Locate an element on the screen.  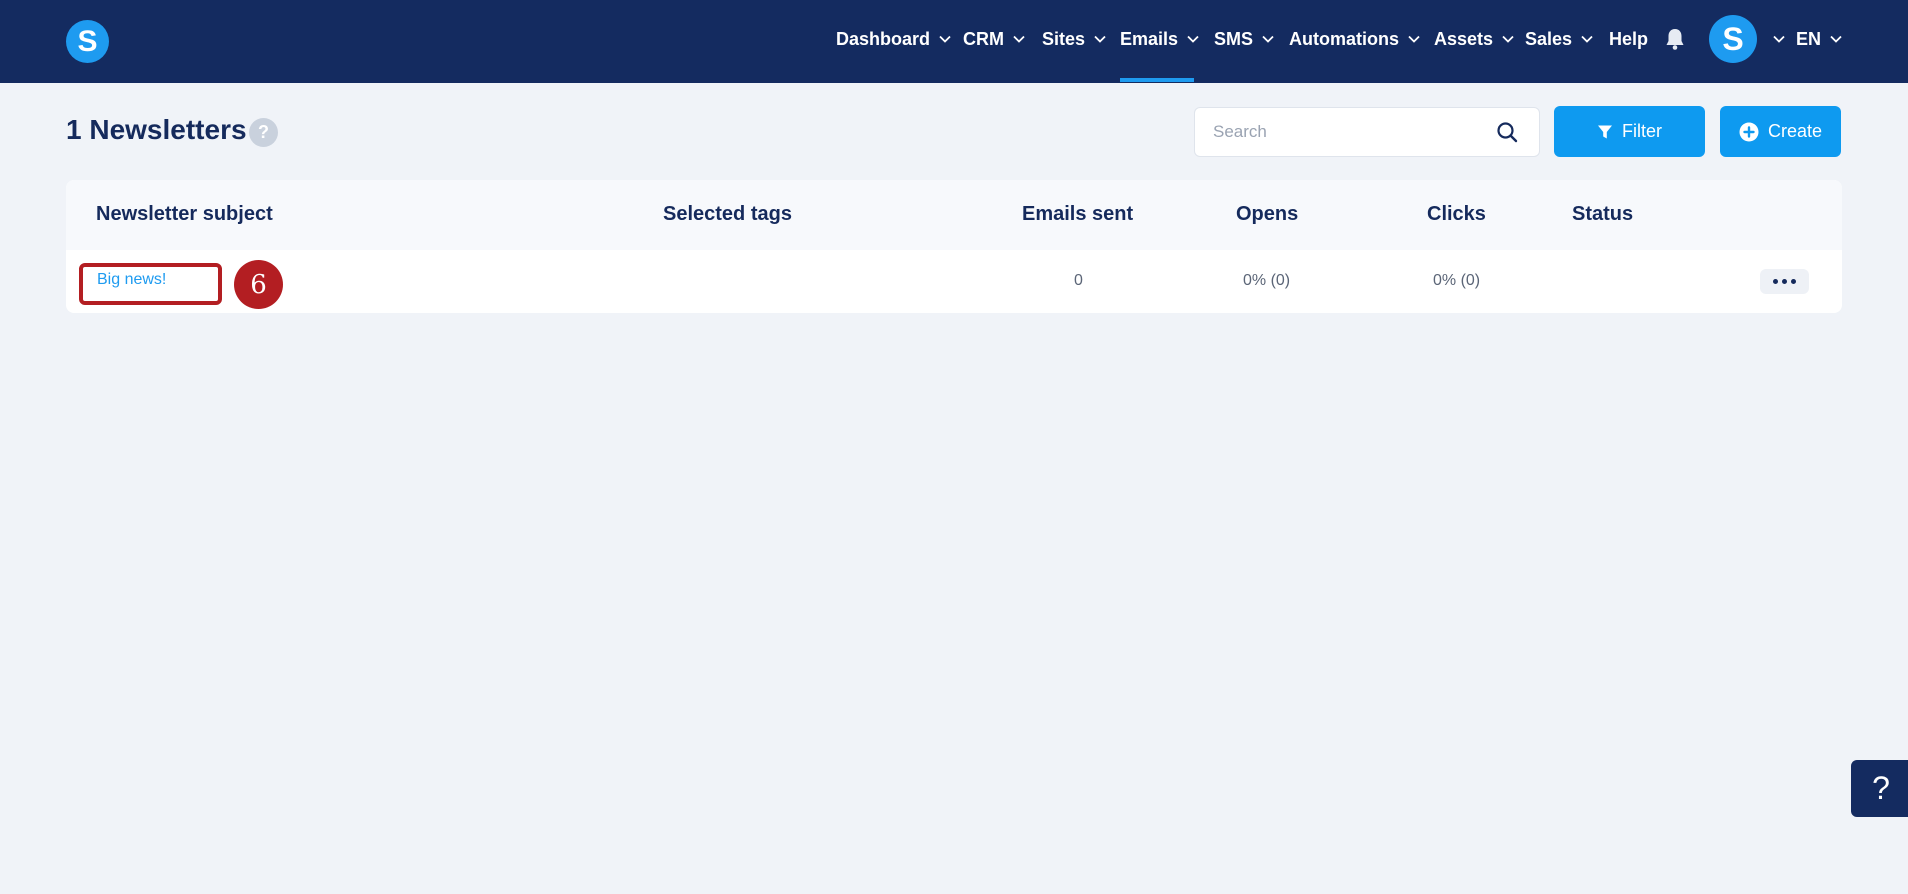
nav-item-emails: Emails is located at coordinates (1159, 39).